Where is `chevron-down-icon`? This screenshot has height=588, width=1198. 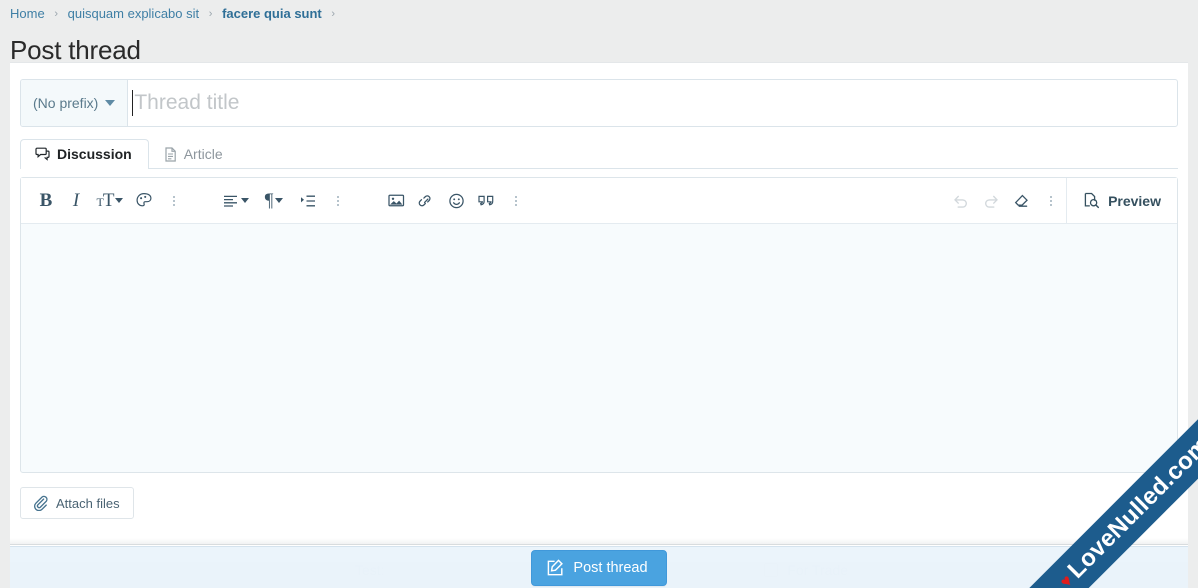 chevron-down-icon is located at coordinates (110, 103).